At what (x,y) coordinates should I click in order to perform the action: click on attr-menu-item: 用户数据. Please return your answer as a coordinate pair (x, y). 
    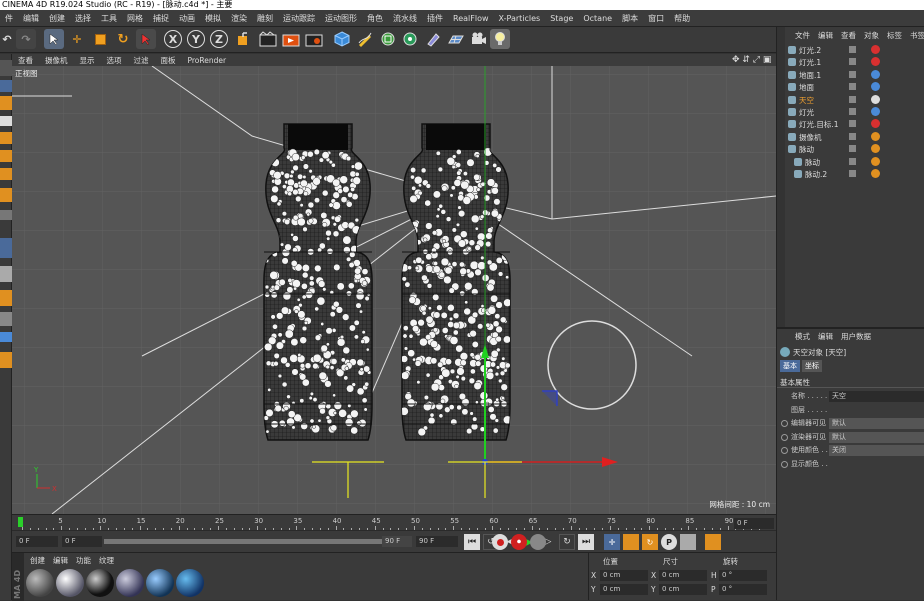
    Looking at the image, I should click on (856, 336).